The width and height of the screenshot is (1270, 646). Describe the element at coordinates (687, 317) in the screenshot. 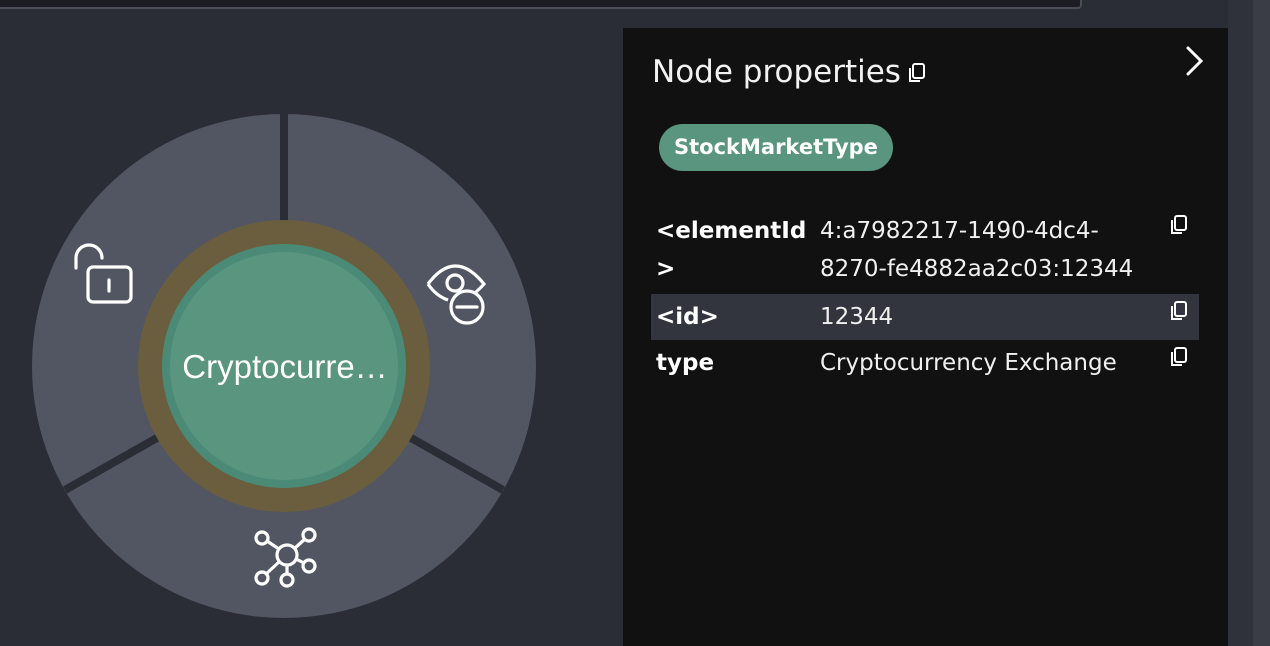

I see `property-key: <id>` at that location.